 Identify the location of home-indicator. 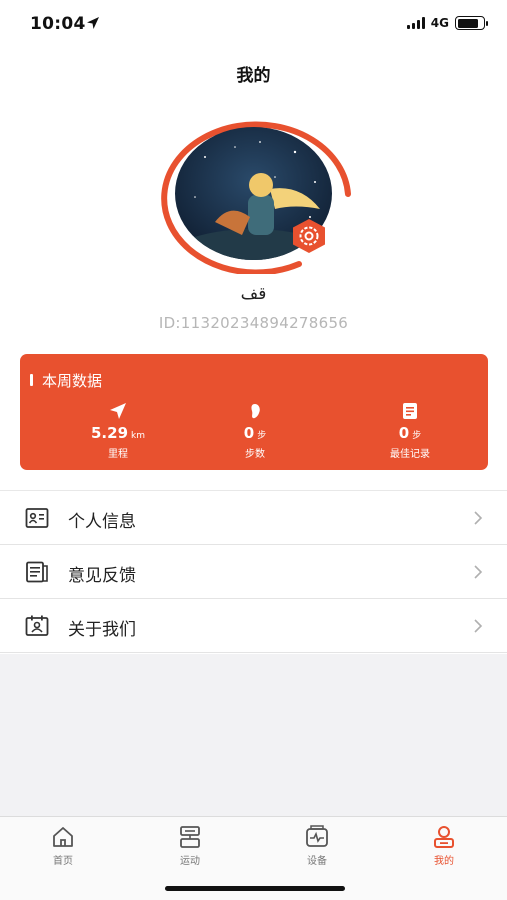
(255, 888).